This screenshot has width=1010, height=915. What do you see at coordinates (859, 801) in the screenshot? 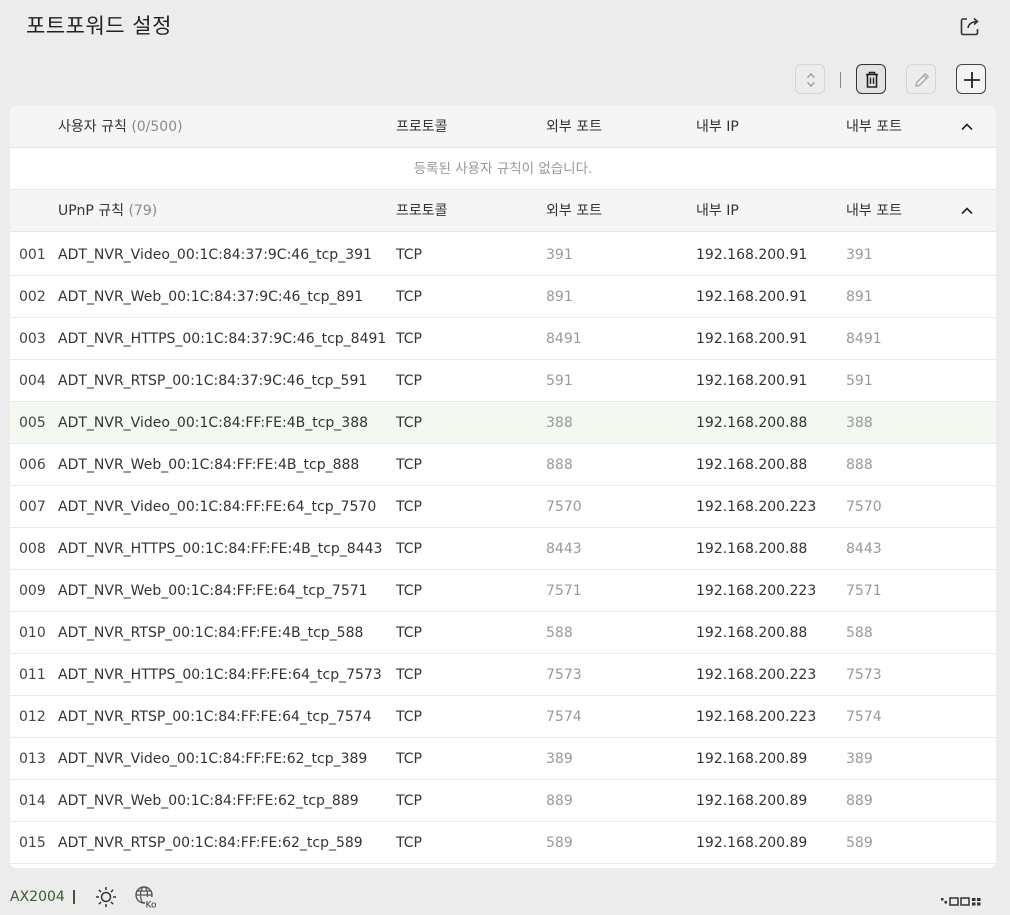
I see `internal-port: 889` at bounding box center [859, 801].